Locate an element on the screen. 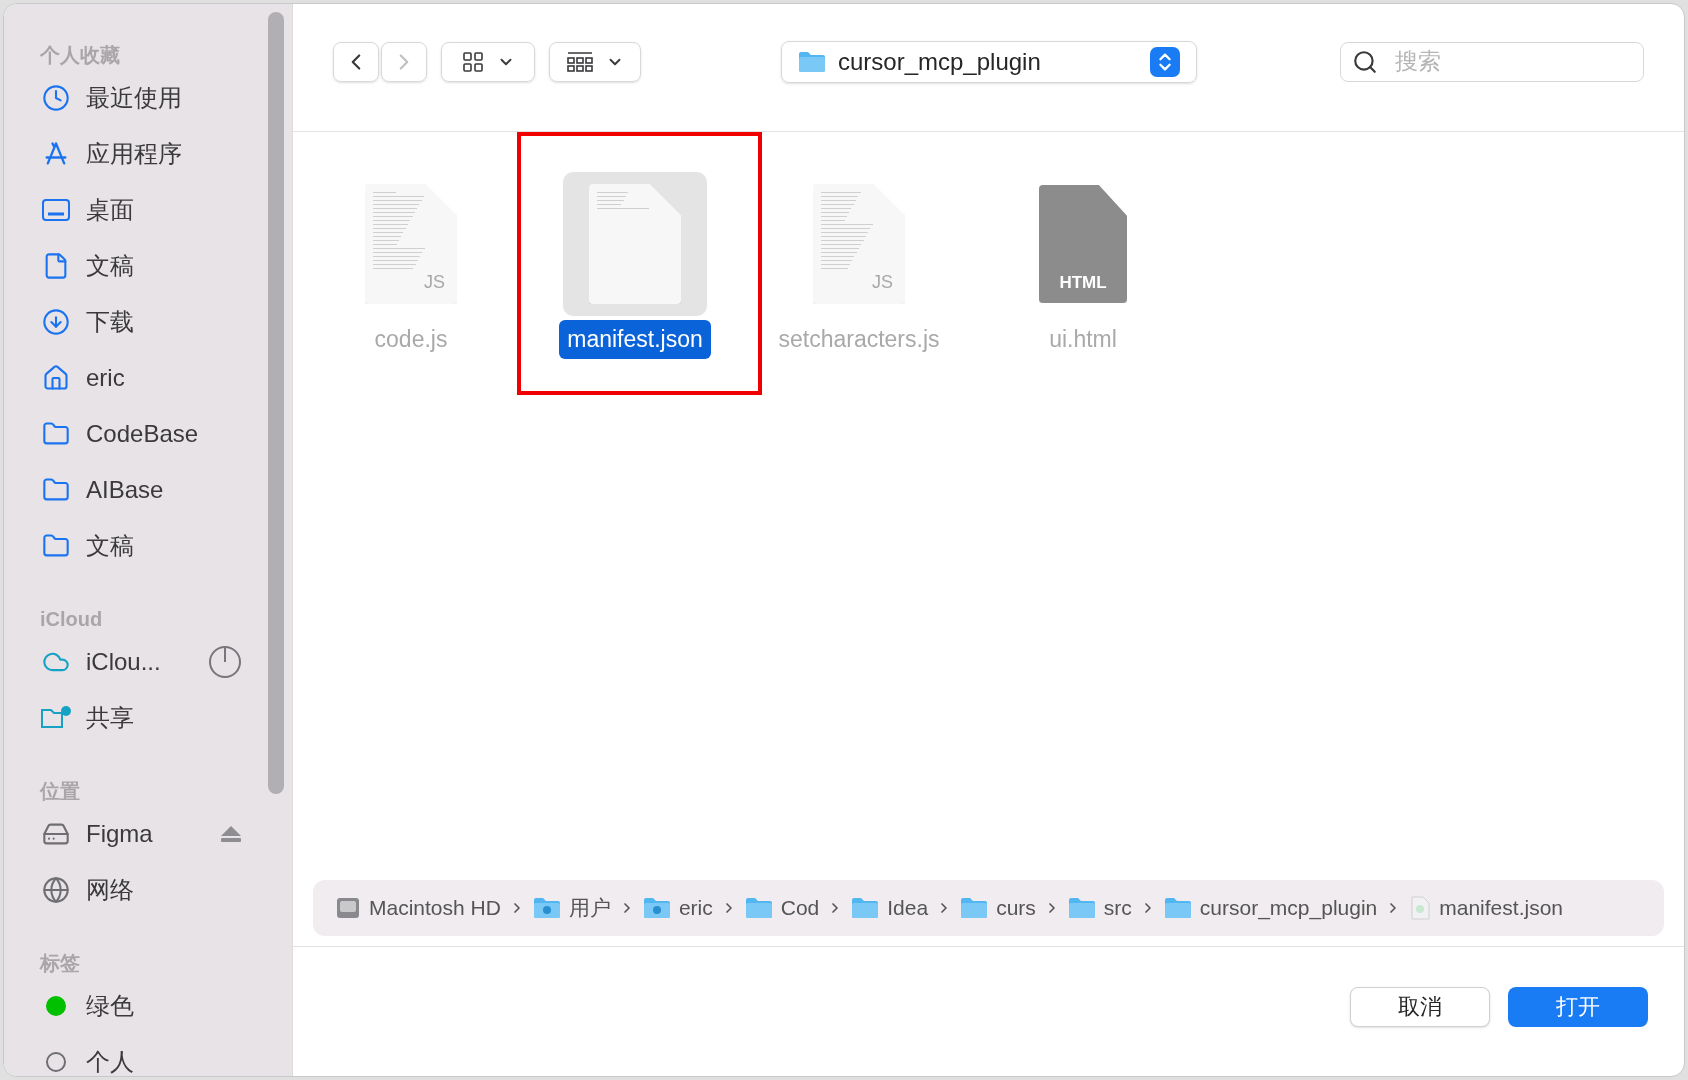 This screenshot has width=1688, height=1080. sidebar-item: 绿色 is located at coordinates (166, 1006).